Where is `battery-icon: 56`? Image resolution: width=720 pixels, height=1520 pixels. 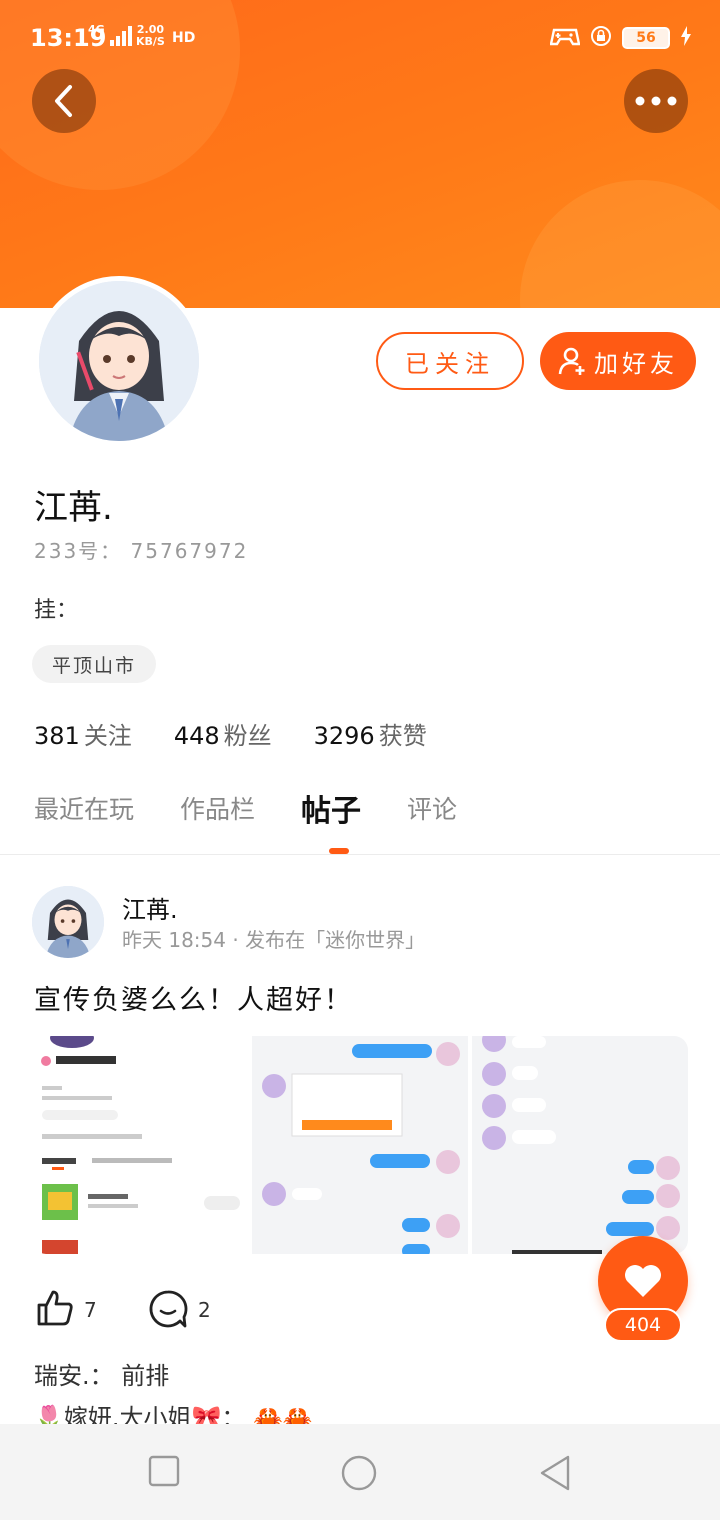 battery-icon: 56 is located at coordinates (646, 38).